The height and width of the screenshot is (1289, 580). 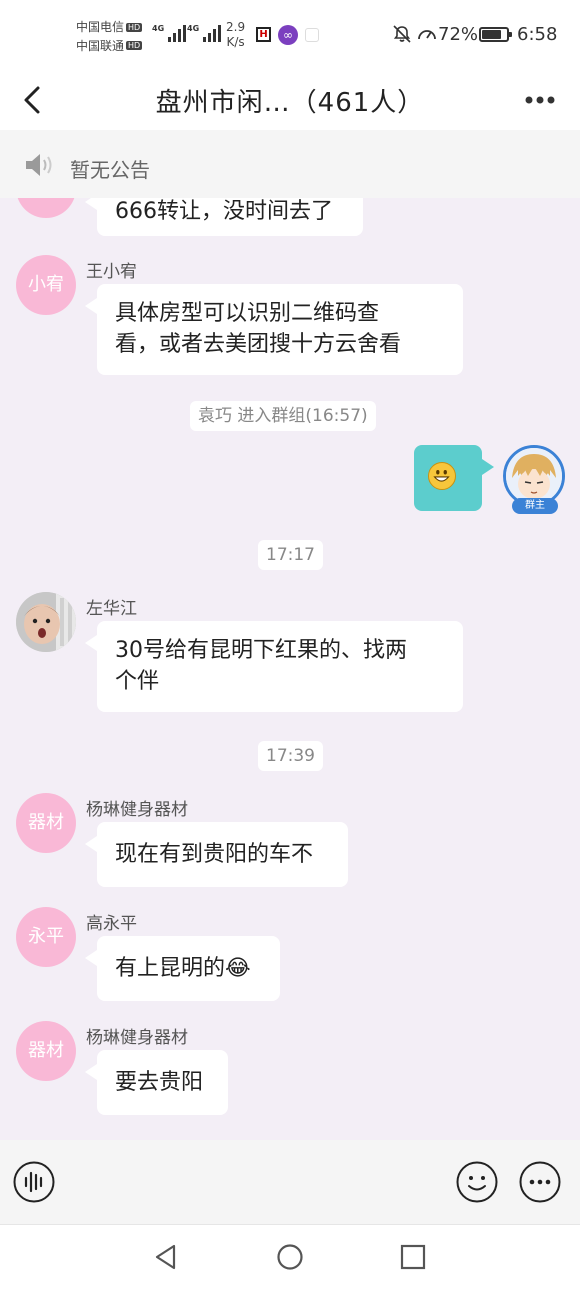 I want to click on chat-title: 盘州市闲…（461人）, so click(x=290, y=103).